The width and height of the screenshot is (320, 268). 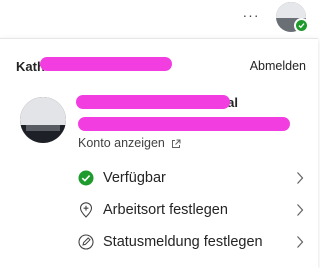 I want to click on view-account-link: Konto anzeigen, so click(x=129, y=143).